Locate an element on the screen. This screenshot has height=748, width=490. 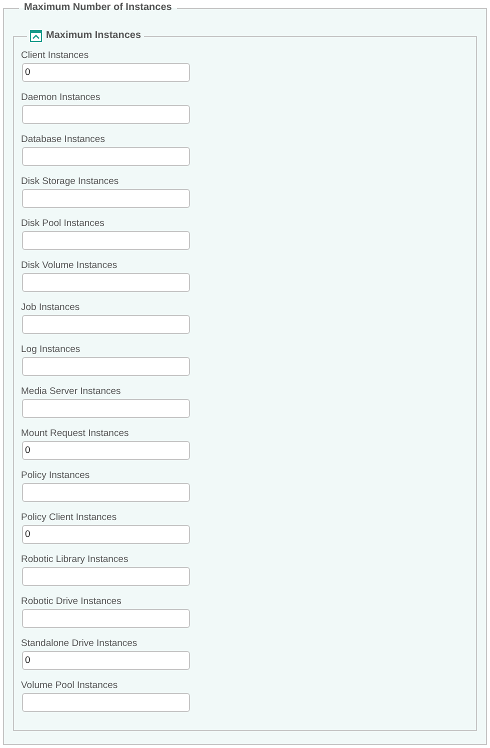
field-label: Media Server Instances is located at coordinates (71, 391).